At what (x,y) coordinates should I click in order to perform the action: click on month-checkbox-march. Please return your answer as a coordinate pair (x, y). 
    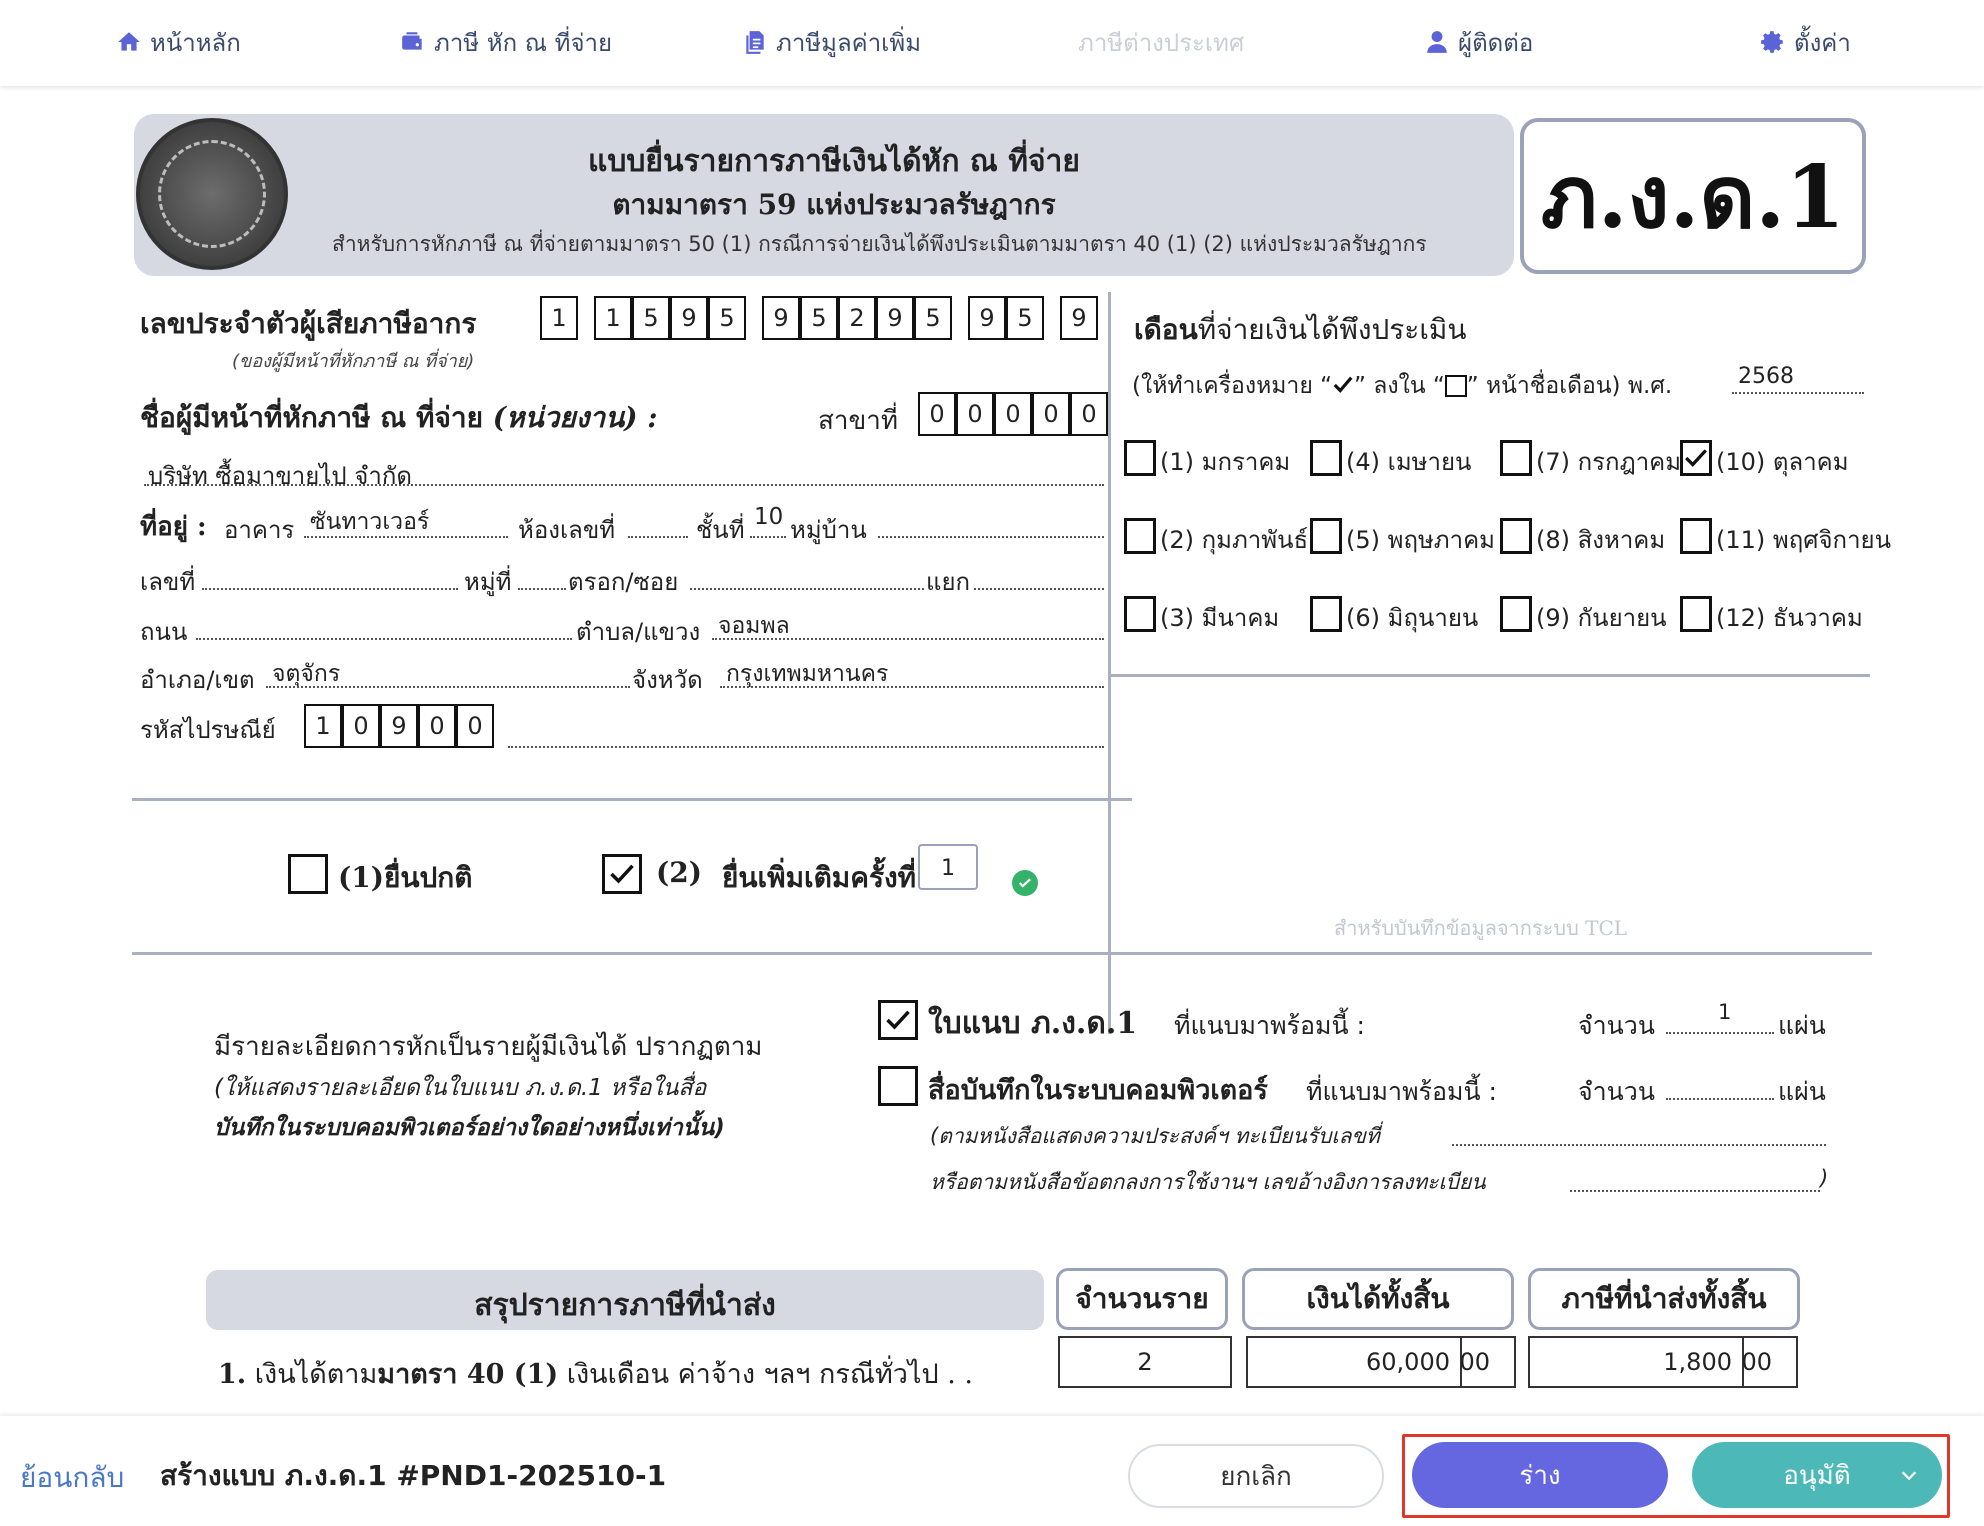
    Looking at the image, I should click on (1140, 614).